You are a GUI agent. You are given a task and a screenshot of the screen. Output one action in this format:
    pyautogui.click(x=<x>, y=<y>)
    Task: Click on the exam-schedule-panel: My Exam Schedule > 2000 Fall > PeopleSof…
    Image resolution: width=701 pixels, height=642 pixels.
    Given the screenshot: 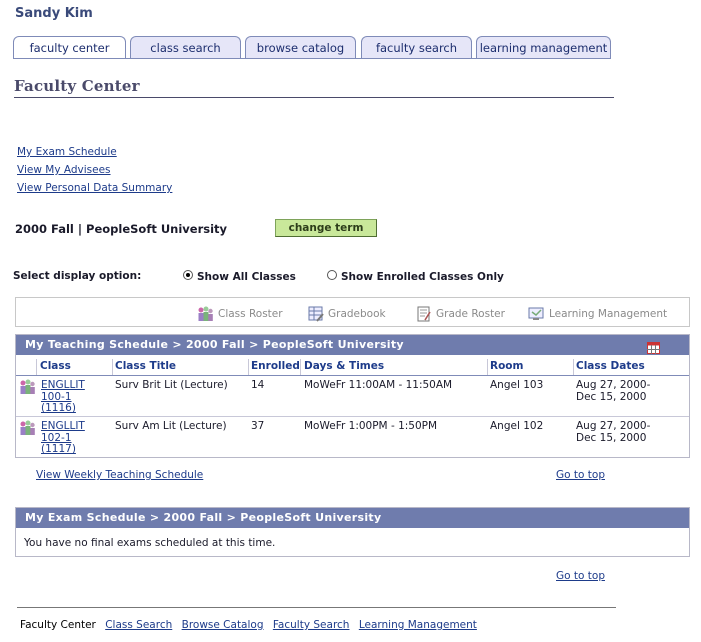 What is the action you would take?
    pyautogui.click(x=352, y=532)
    